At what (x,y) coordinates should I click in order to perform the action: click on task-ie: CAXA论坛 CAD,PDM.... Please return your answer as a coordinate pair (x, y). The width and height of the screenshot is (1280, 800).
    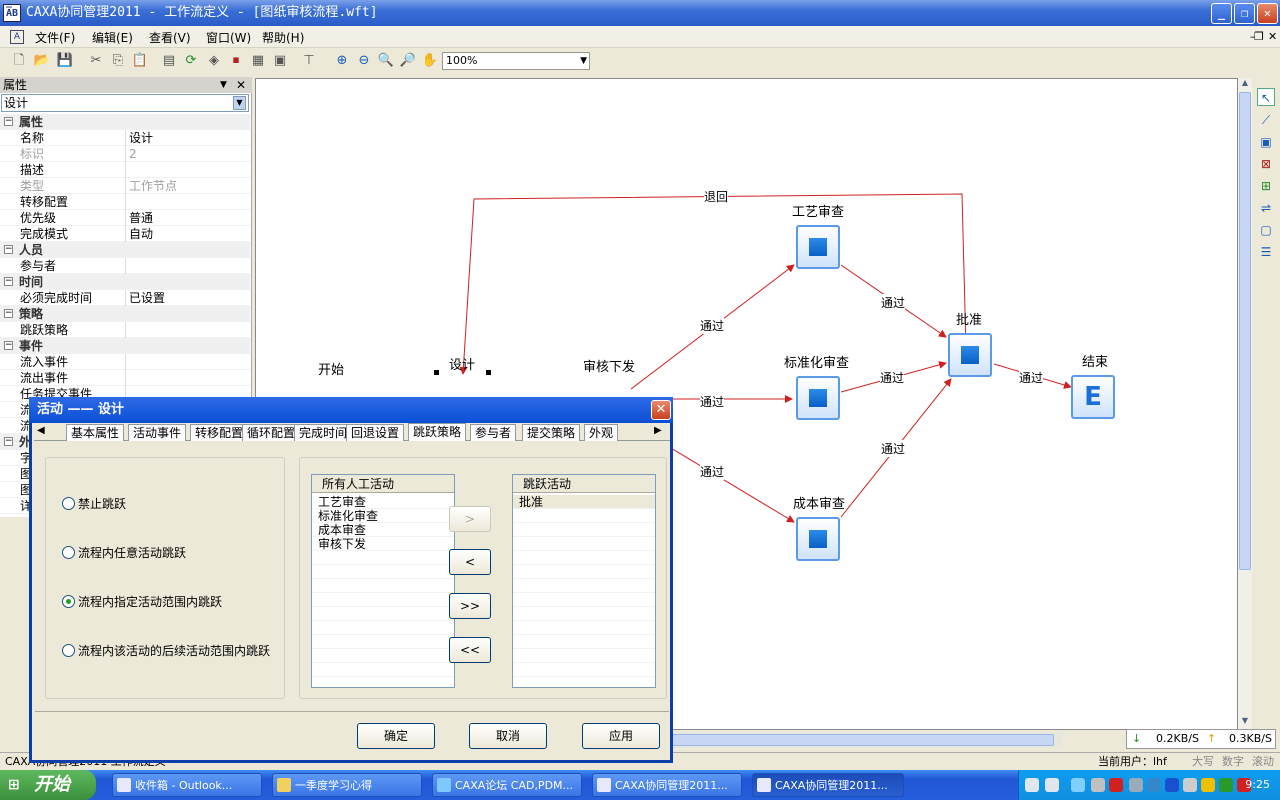
    Looking at the image, I should click on (507, 785).